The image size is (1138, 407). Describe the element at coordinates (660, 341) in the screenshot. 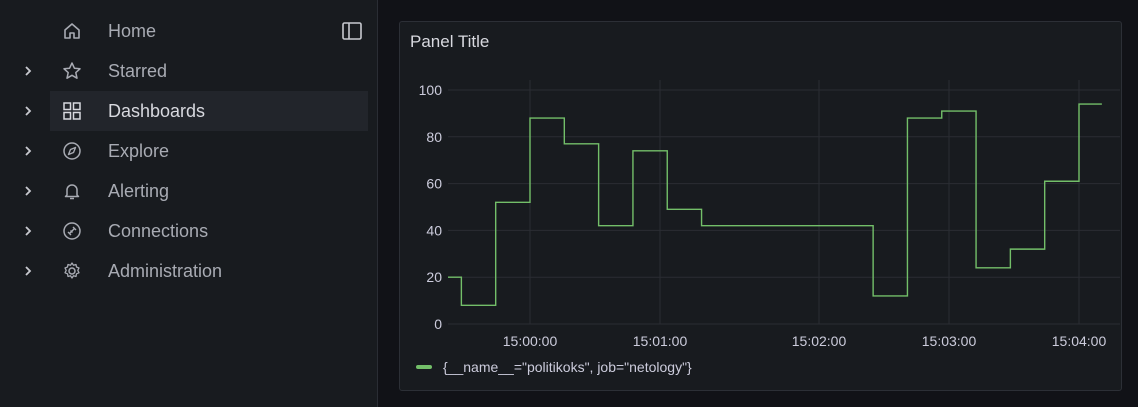

I see `x-tick-label: 15:01:00` at that location.